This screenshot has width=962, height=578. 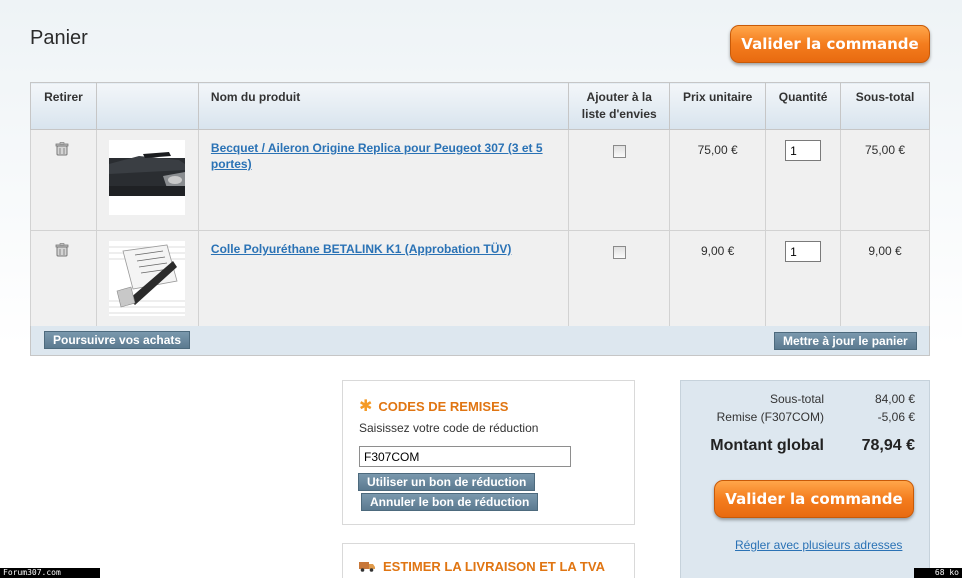 What do you see at coordinates (845, 341) in the screenshot?
I see `update-cart-button: Mettre à jour le panier` at bounding box center [845, 341].